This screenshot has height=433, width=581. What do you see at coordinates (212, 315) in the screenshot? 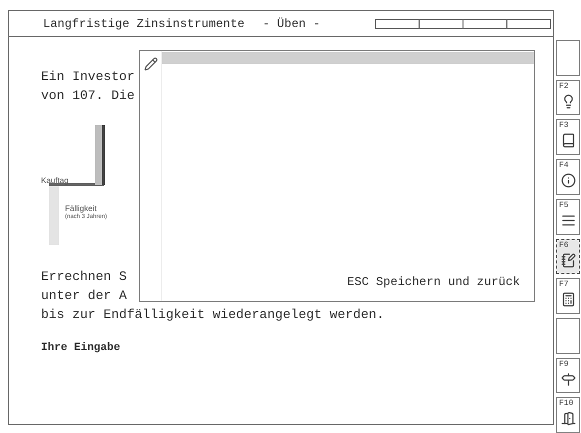
I see `task-text: bis zur Endfälligkeit wiederangelegt werden.` at bounding box center [212, 315].